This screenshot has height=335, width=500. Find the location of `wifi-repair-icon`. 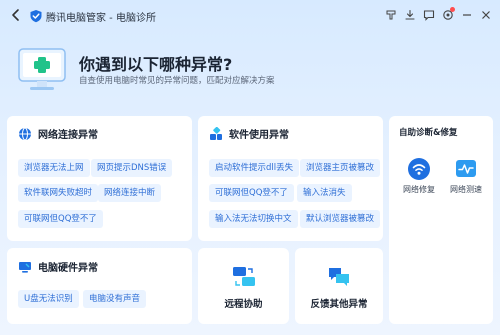

wifi-repair-icon is located at coordinates (419, 169).